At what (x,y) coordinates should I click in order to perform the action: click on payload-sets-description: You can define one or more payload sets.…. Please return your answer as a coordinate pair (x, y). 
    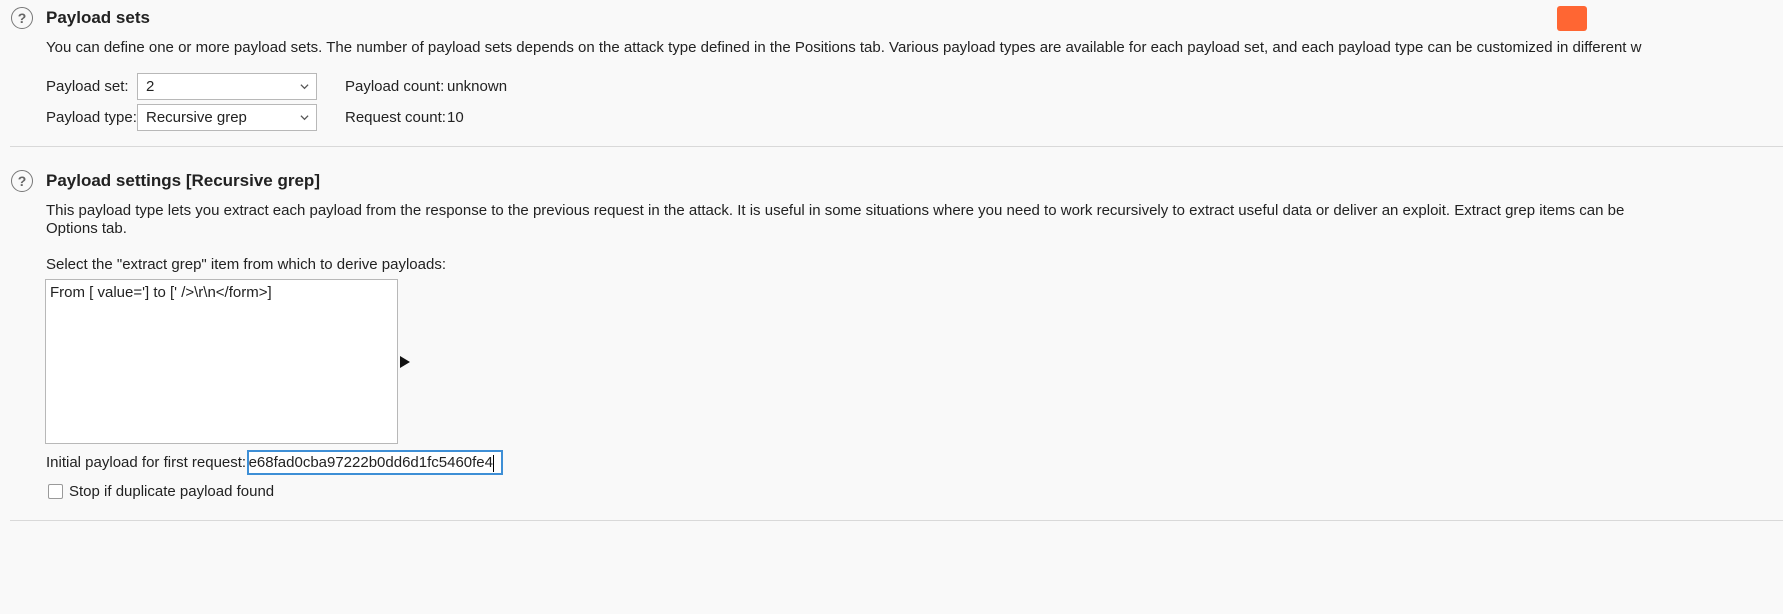
    Looking at the image, I should click on (844, 47).